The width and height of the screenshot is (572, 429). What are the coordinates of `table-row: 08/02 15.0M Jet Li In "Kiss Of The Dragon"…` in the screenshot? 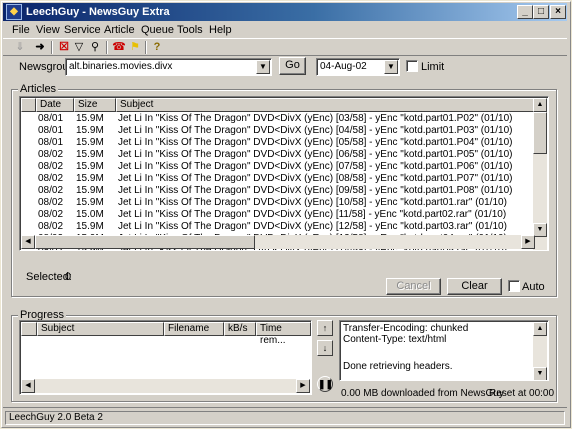 It's located at (279, 215).